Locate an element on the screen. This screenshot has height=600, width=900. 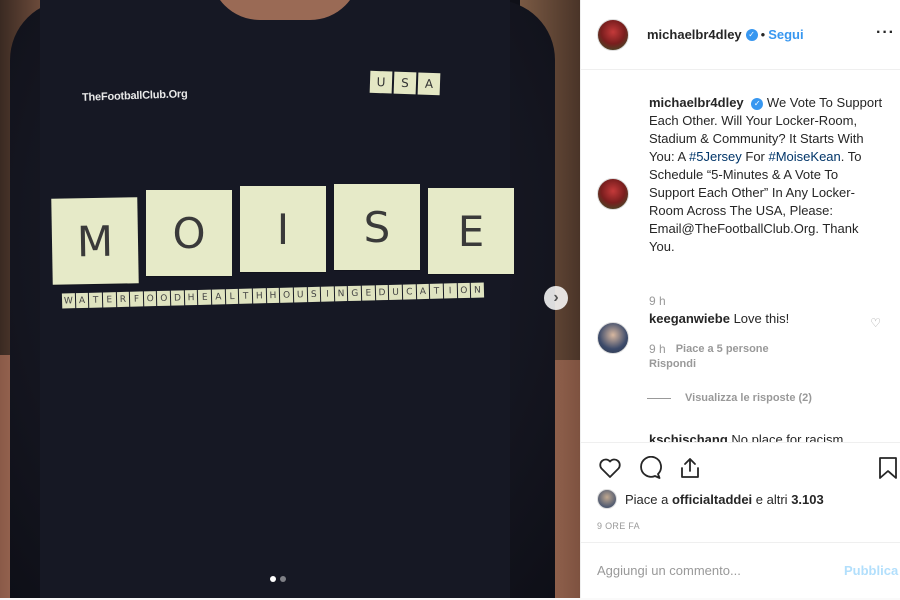
comment-text: keeganwiebe Love this! is located at coordinates (759, 319).